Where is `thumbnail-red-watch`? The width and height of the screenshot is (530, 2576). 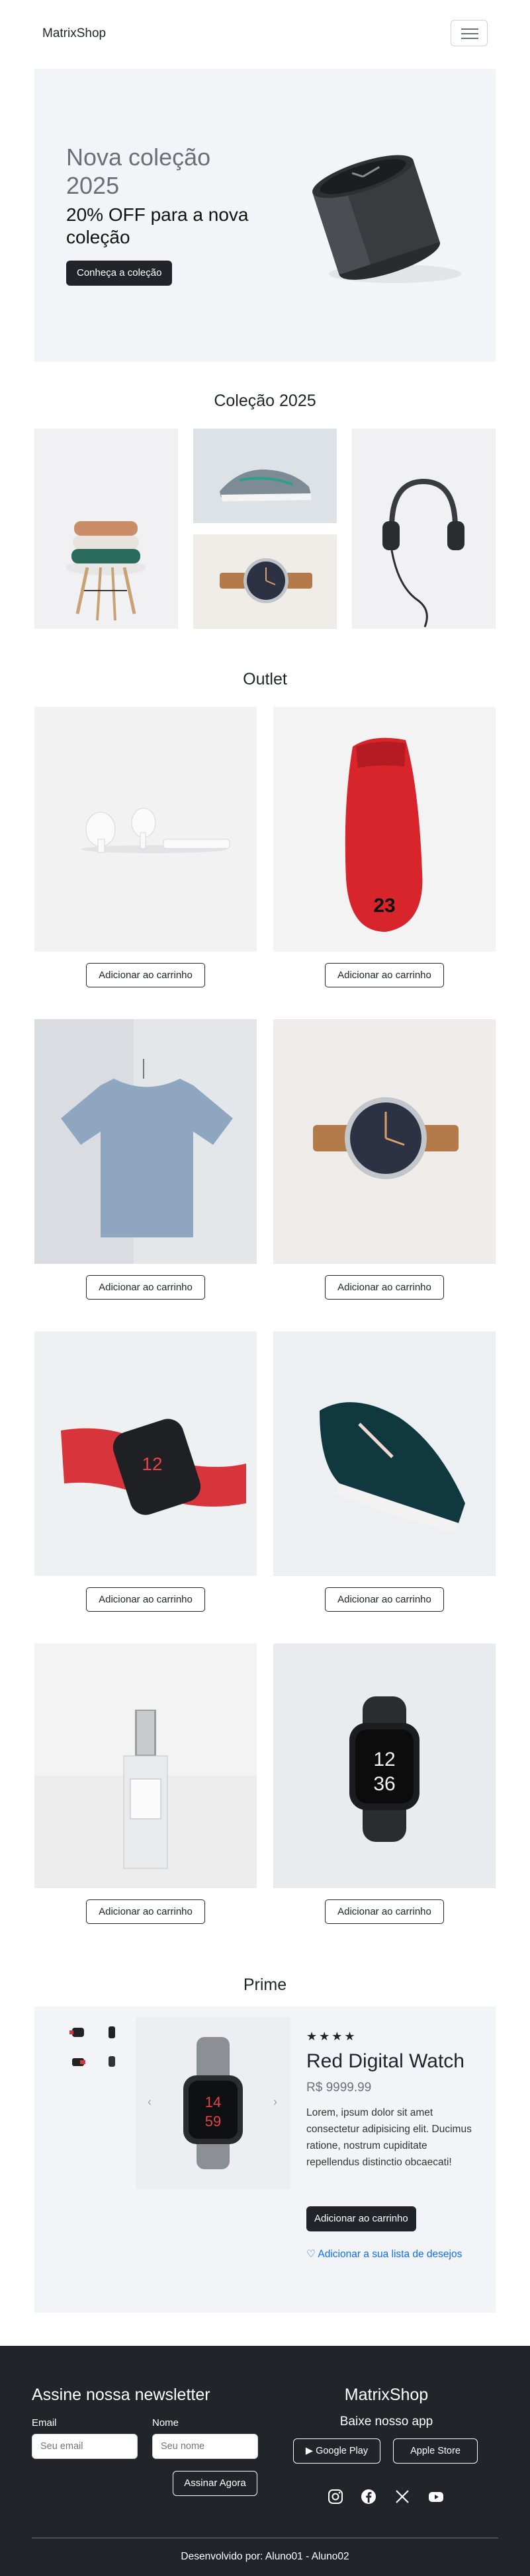 thumbnail-red-watch is located at coordinates (78, 2032).